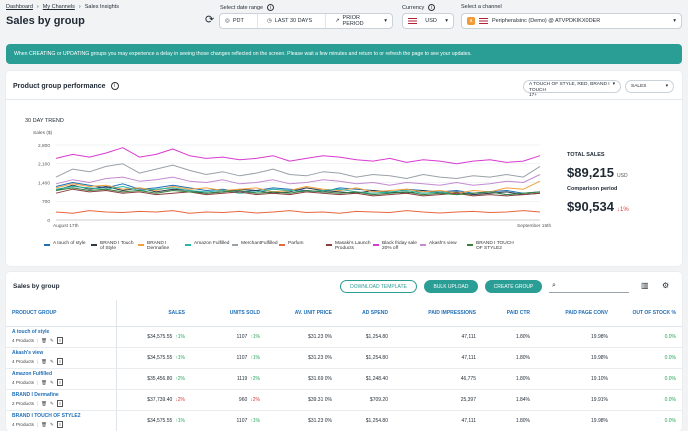  I want to click on units-change: ↑1%, so click(255, 421).